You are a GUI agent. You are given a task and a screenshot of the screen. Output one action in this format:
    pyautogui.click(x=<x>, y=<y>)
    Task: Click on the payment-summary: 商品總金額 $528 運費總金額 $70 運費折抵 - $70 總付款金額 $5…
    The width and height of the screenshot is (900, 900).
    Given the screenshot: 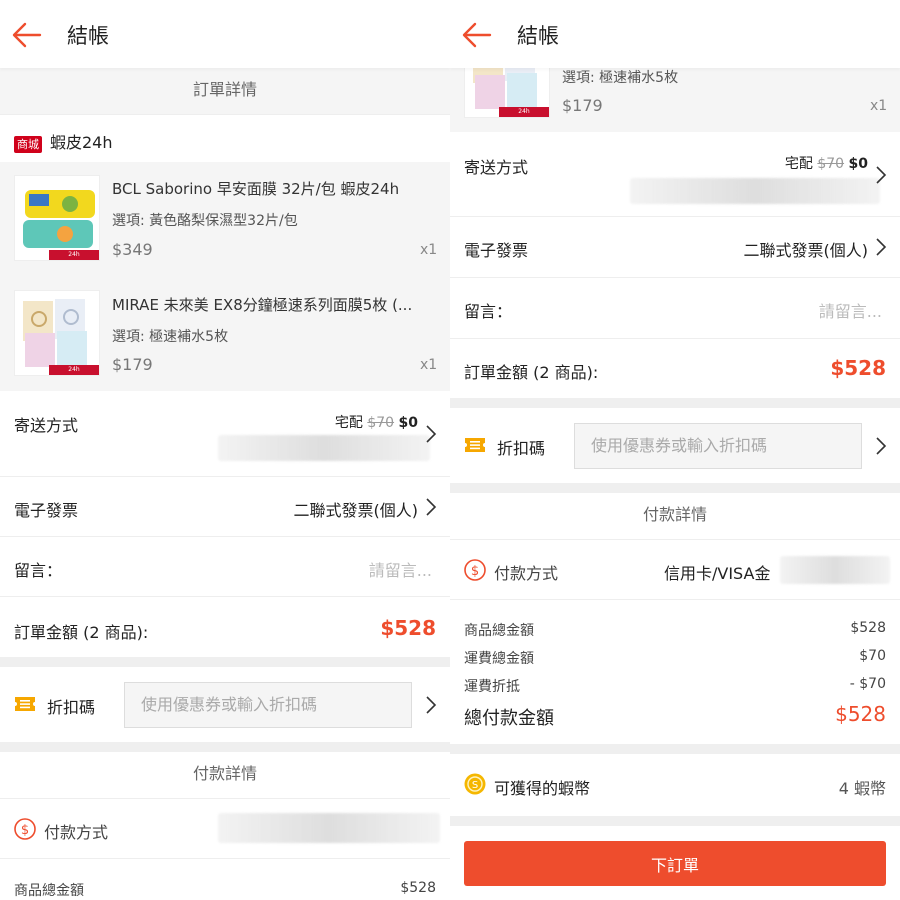 What is the action you would take?
    pyautogui.click(x=675, y=672)
    